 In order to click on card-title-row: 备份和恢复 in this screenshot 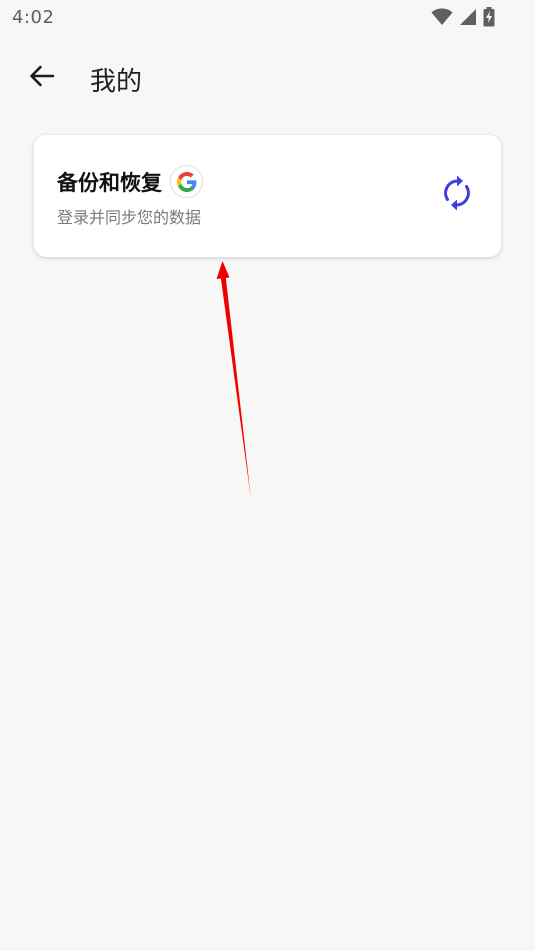, I will do `click(130, 181)`.